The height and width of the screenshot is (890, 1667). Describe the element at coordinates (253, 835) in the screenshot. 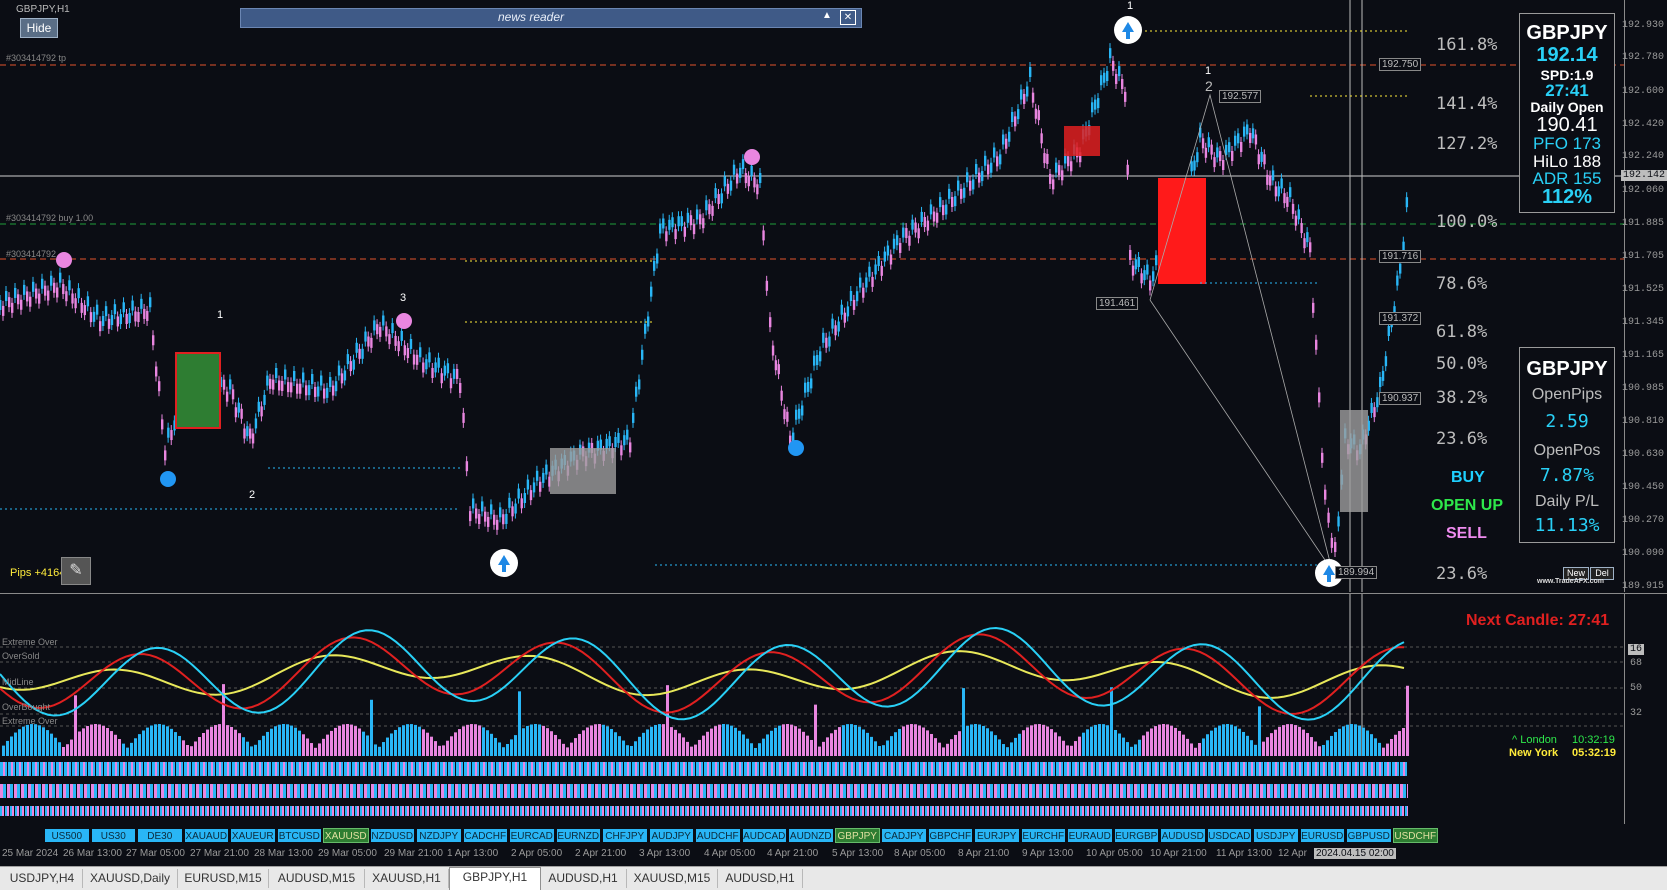

I see `symbol-button-xaueur: XAUEUR` at that location.